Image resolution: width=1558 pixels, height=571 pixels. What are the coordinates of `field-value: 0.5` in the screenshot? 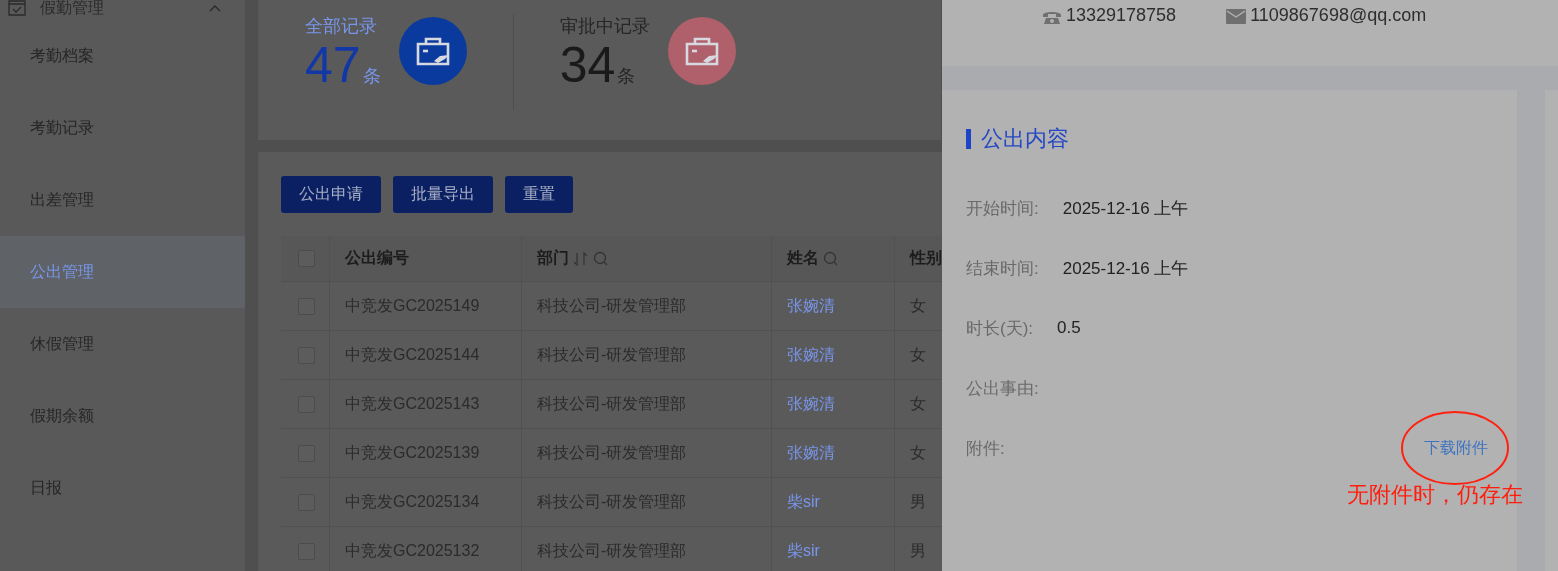 It's located at (1069, 328).